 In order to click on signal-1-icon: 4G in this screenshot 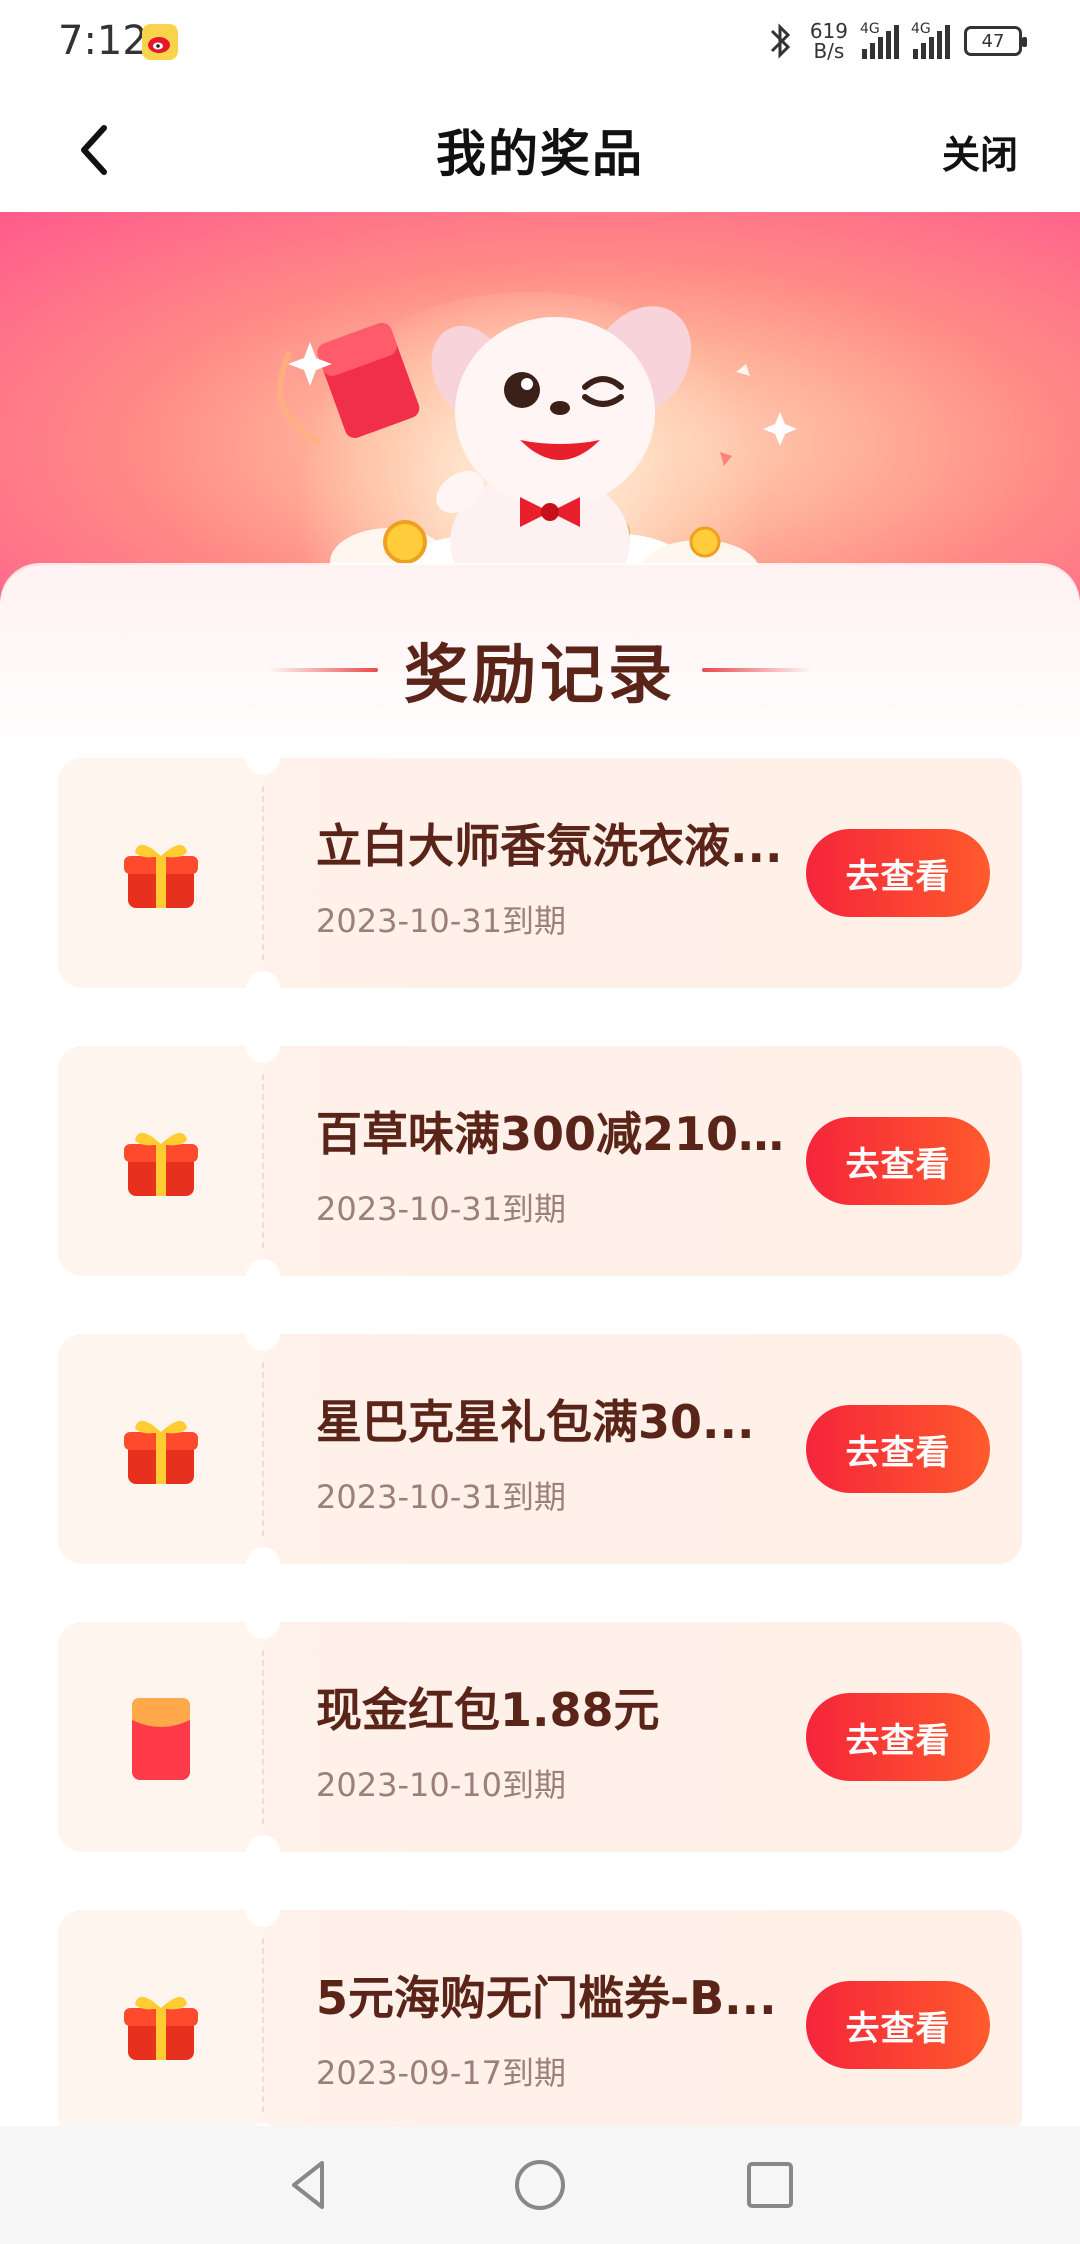, I will do `click(879, 40)`.